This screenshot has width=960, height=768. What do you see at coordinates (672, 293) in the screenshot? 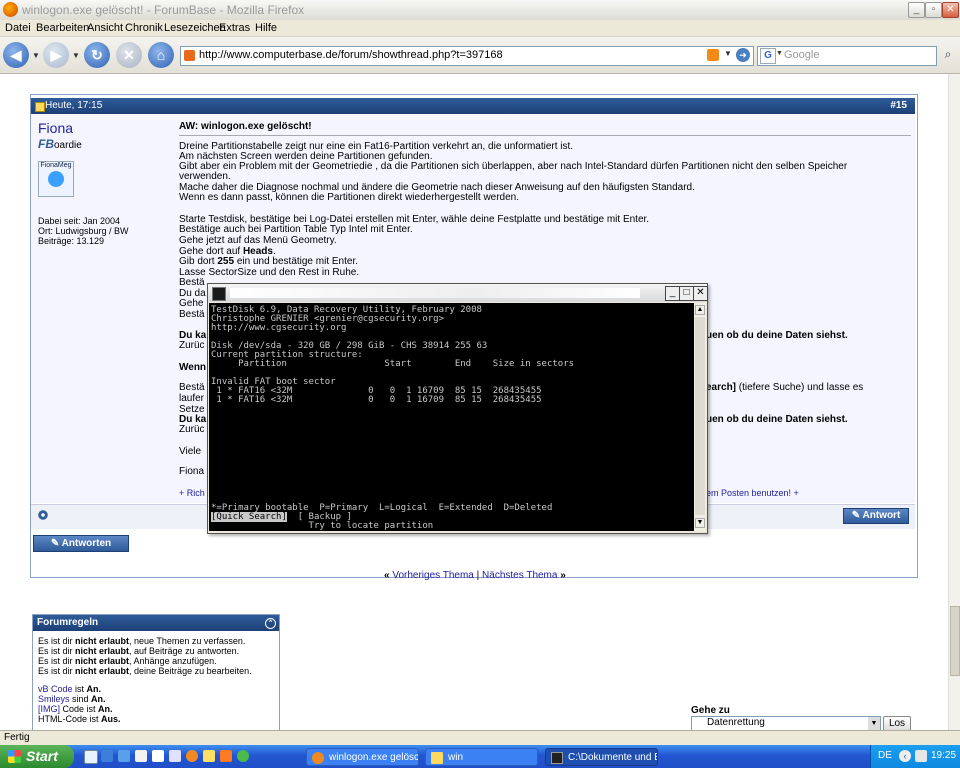
I see `terminal-minimize-button: _` at bounding box center [672, 293].